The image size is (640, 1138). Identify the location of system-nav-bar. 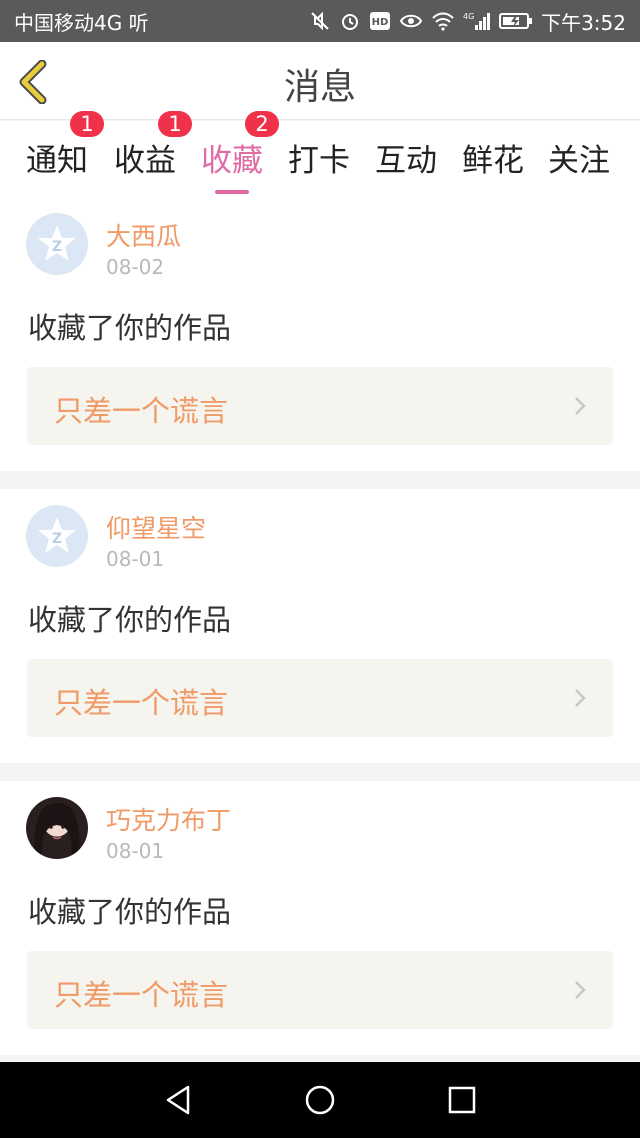
(320, 1100).